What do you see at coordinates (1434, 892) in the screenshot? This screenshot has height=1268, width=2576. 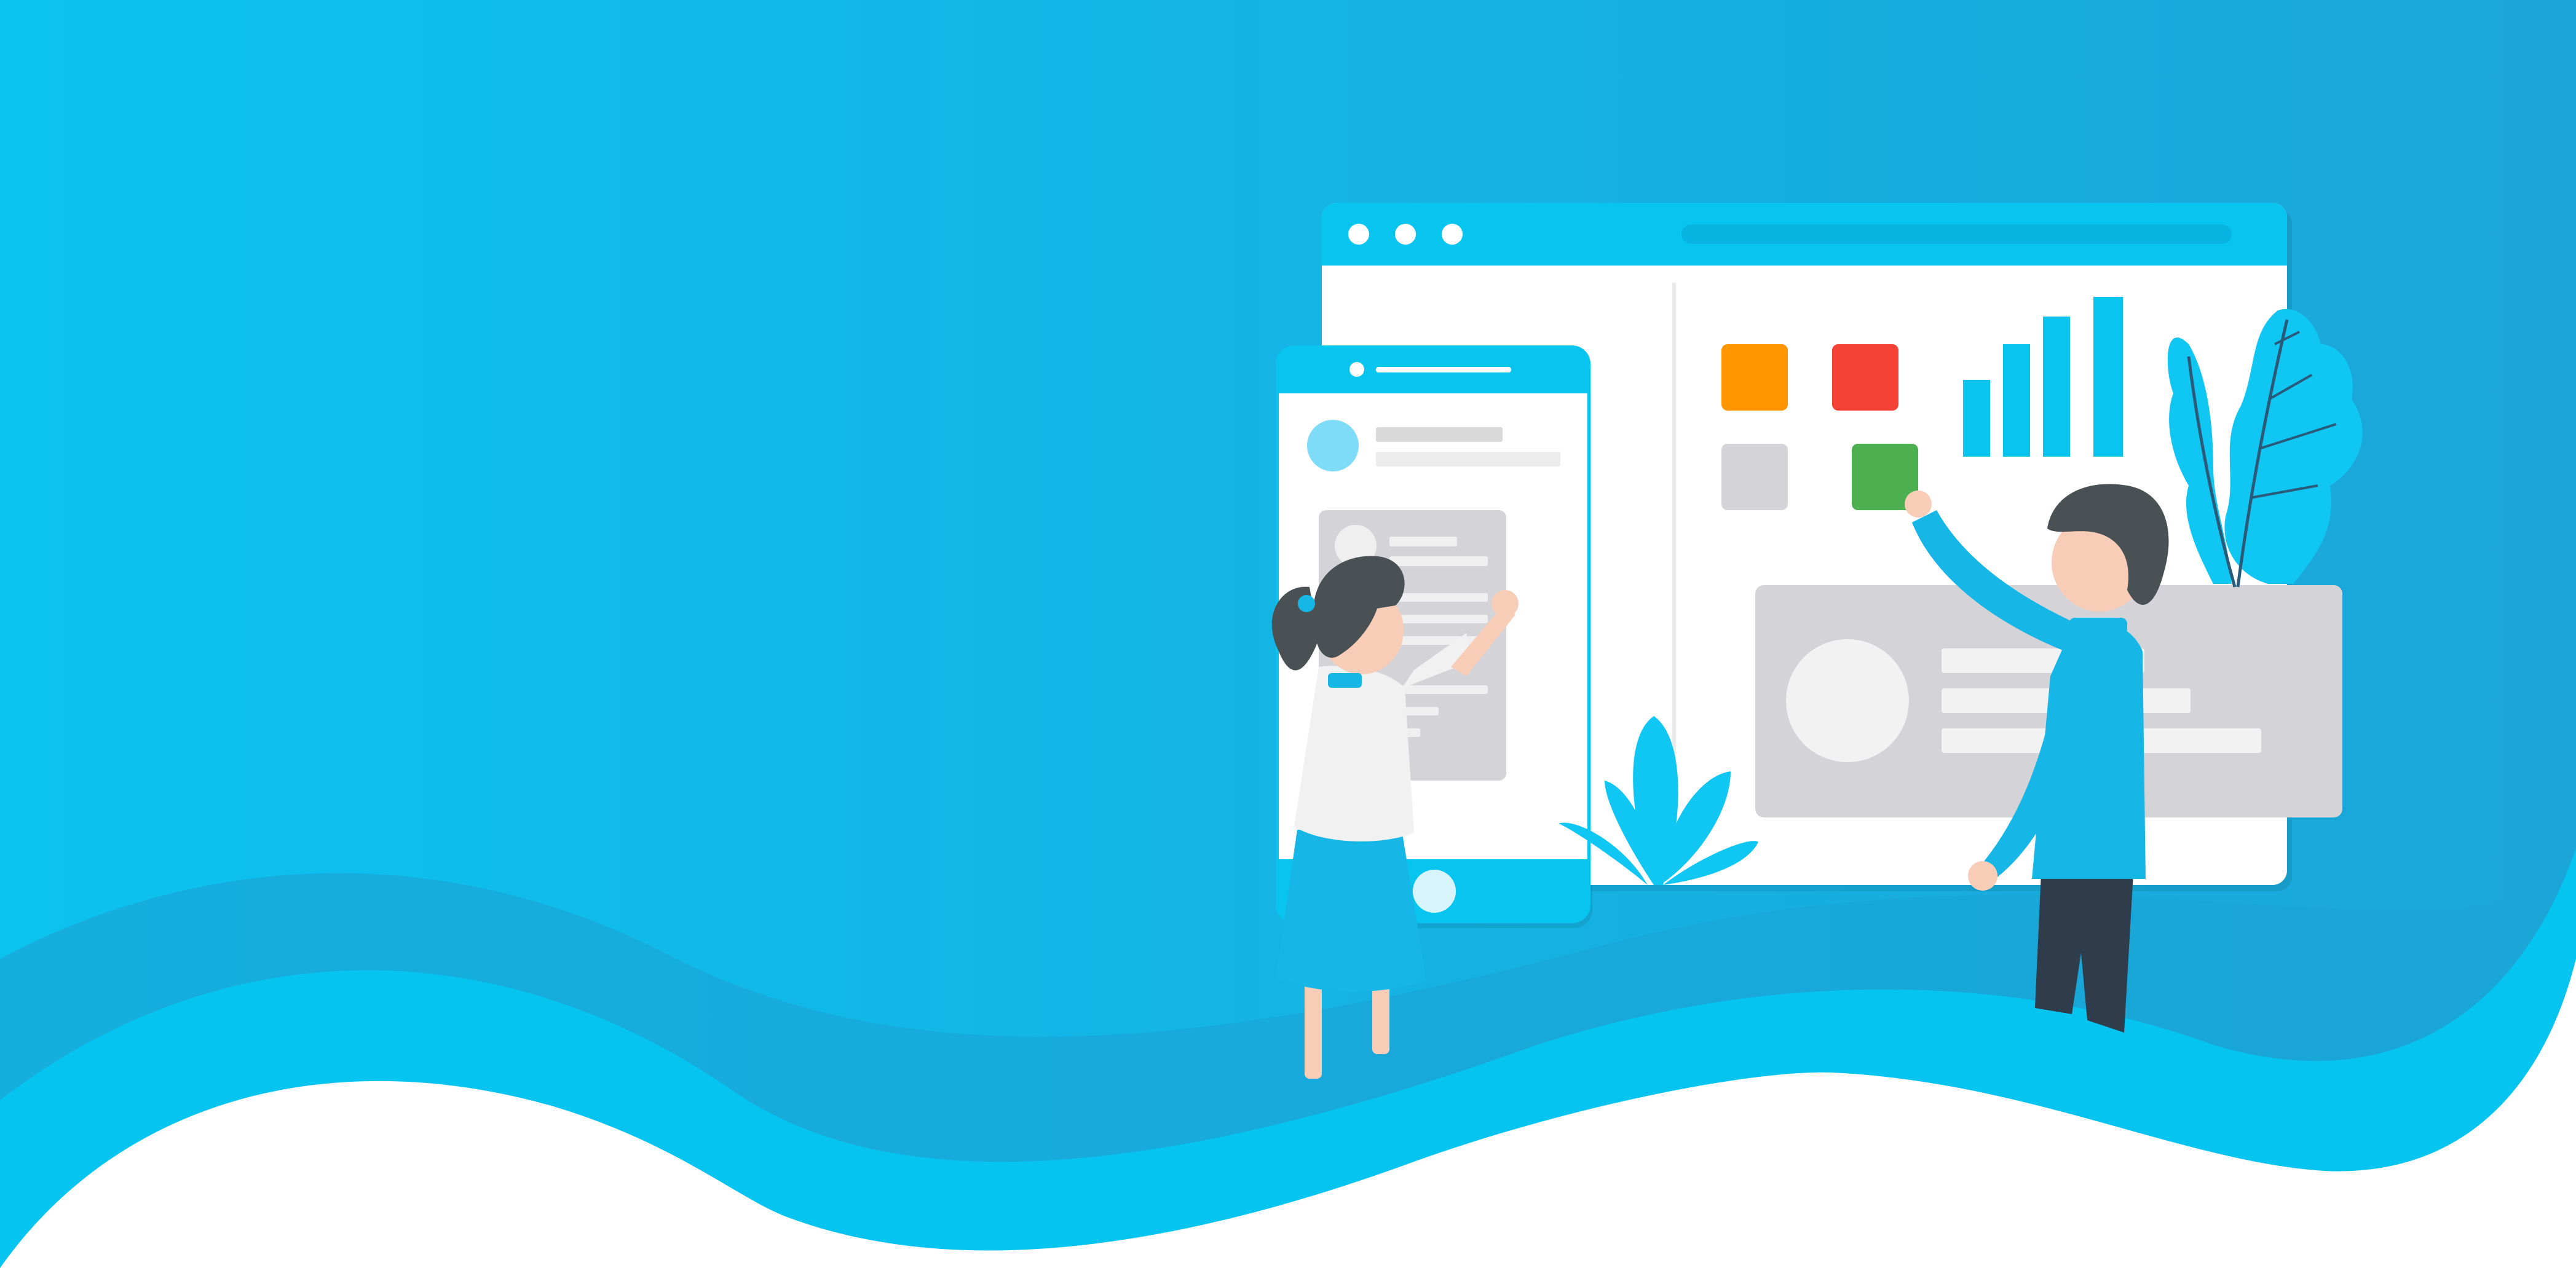 I see `mobile-home-button-icon` at bounding box center [1434, 892].